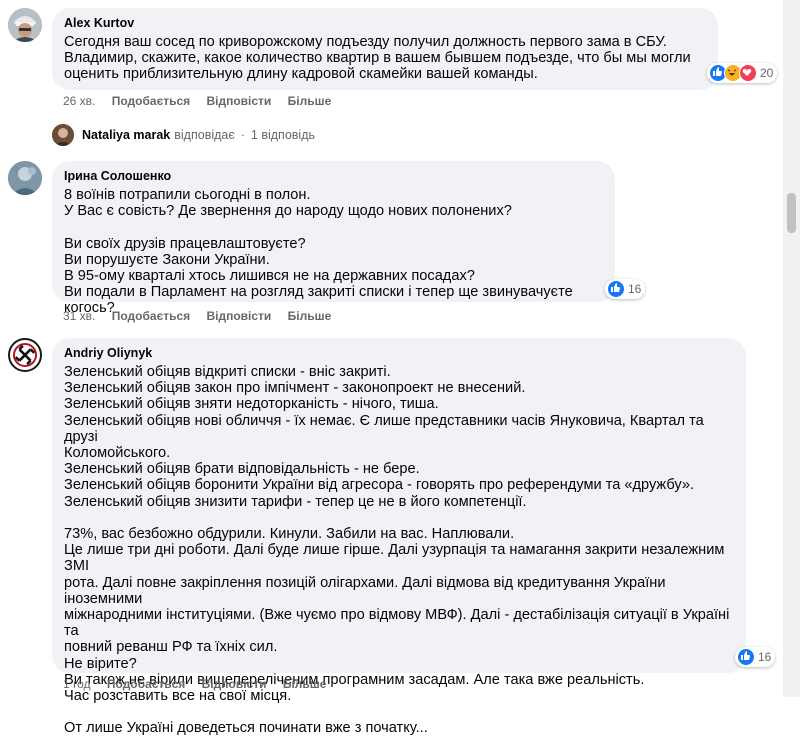 Image resolution: width=800 pixels, height=737 pixels. Describe the element at coordinates (767, 73) in the screenshot. I see `reaction-count: 20` at that location.